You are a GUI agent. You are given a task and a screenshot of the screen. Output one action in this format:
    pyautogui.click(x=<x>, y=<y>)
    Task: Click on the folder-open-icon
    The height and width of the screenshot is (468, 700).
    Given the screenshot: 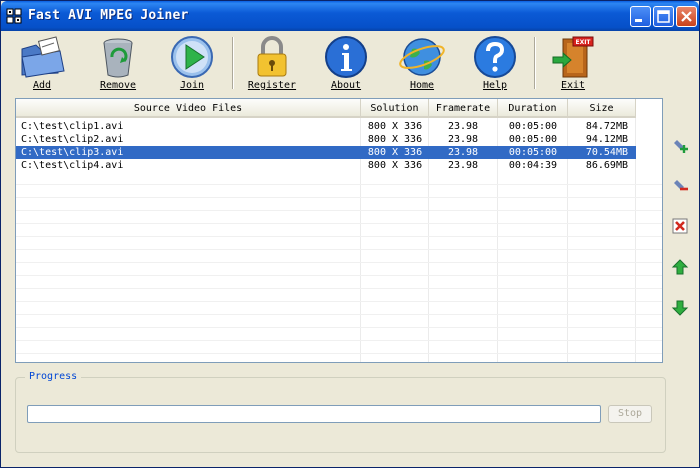 What is the action you would take?
    pyautogui.click(x=43, y=57)
    